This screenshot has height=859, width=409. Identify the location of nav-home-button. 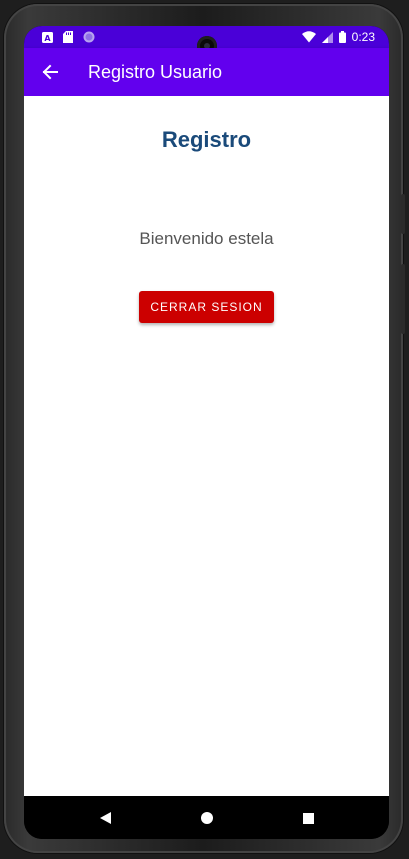
(207, 818).